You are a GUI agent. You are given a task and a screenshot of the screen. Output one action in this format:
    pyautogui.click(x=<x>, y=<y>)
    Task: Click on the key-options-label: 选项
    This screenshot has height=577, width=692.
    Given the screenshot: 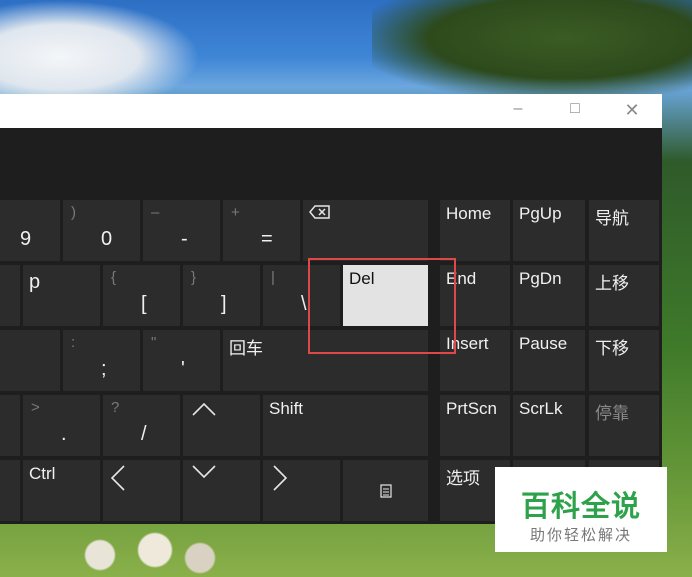 What is the action you would take?
    pyautogui.click(x=463, y=478)
    